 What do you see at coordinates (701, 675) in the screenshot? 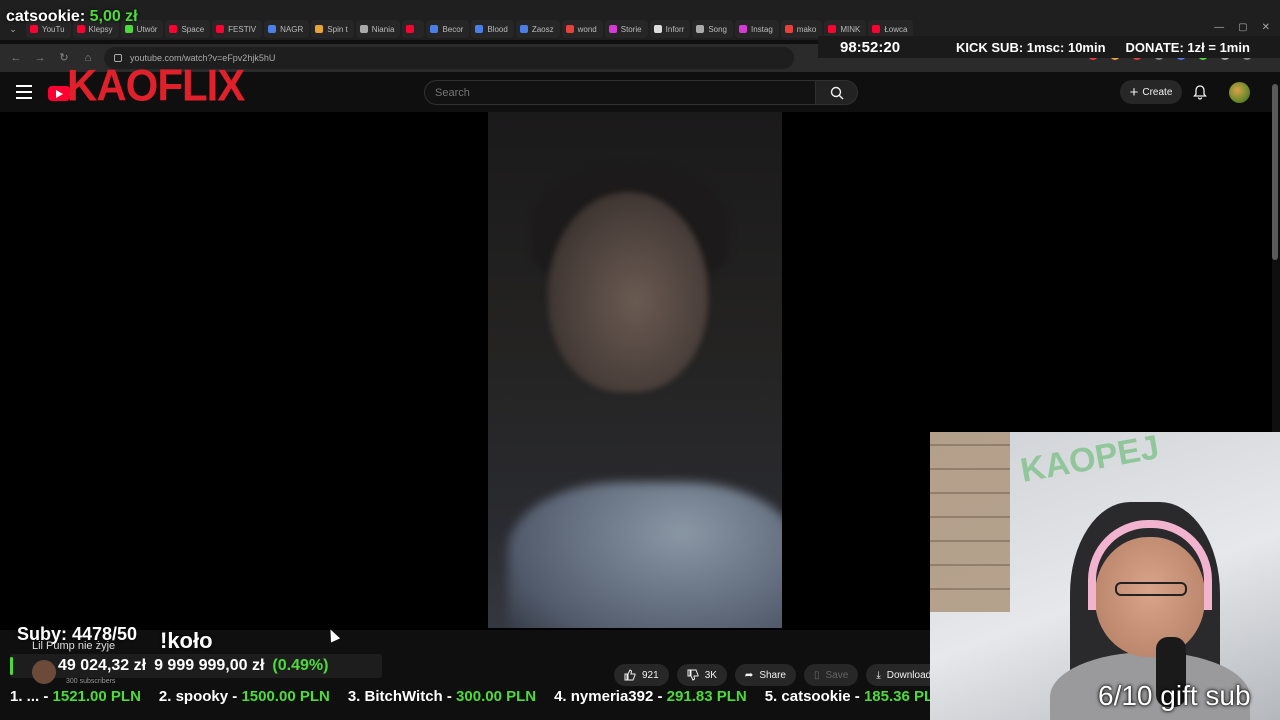
I see `dislike-button: 3K` at bounding box center [701, 675].